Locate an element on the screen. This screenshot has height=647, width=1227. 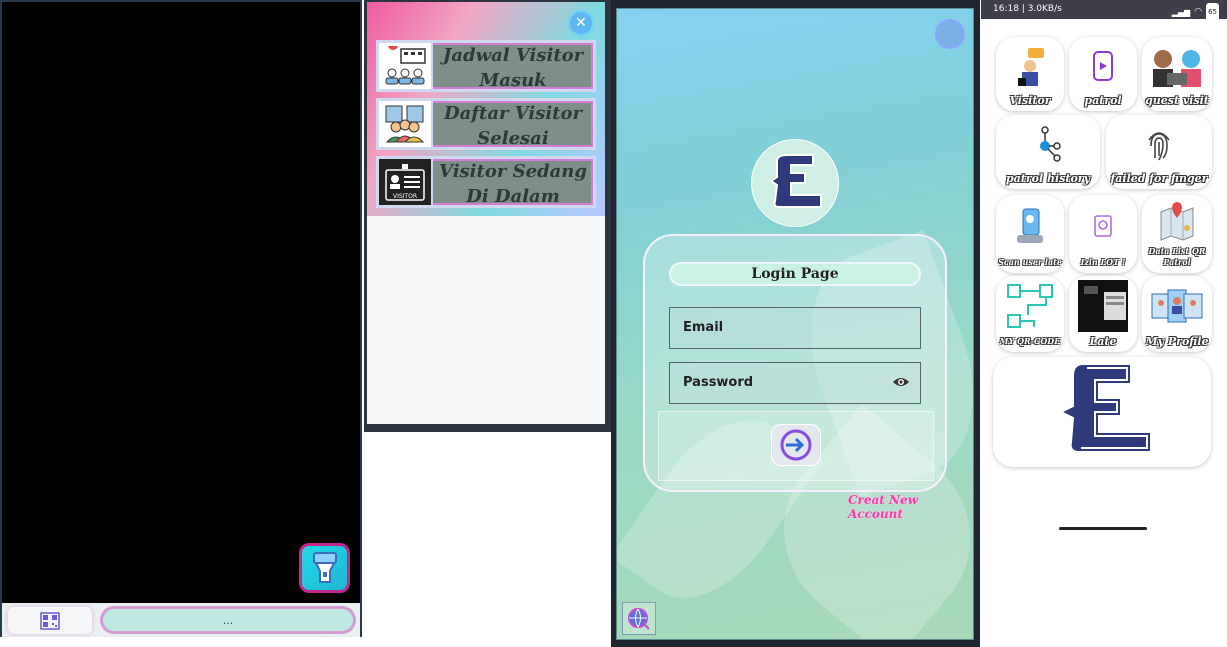
qr-mode-button is located at coordinates (50, 620).